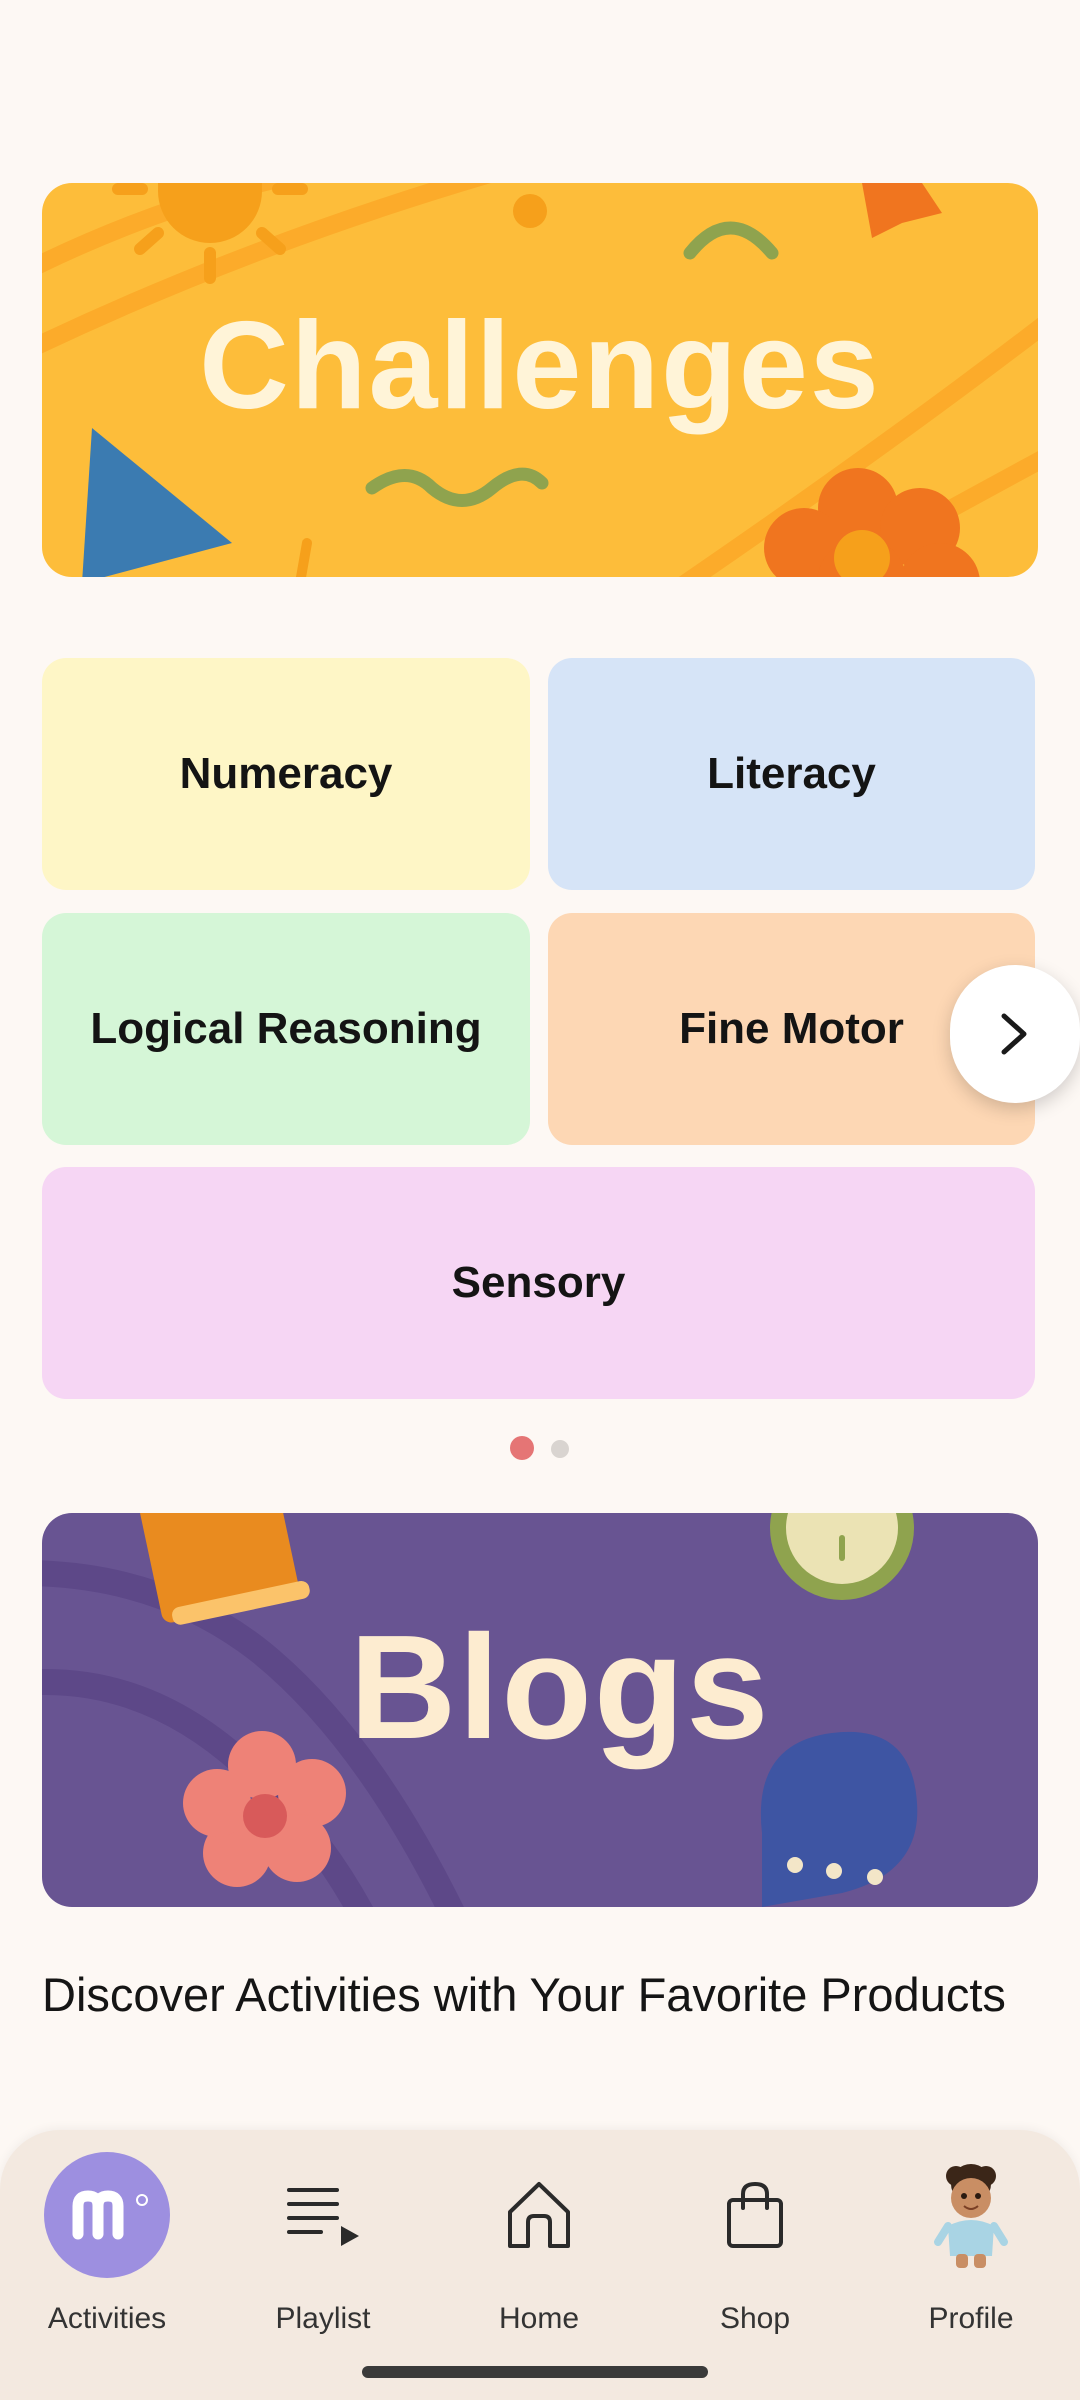  I want to click on pagination-dots, so click(540, 1448).